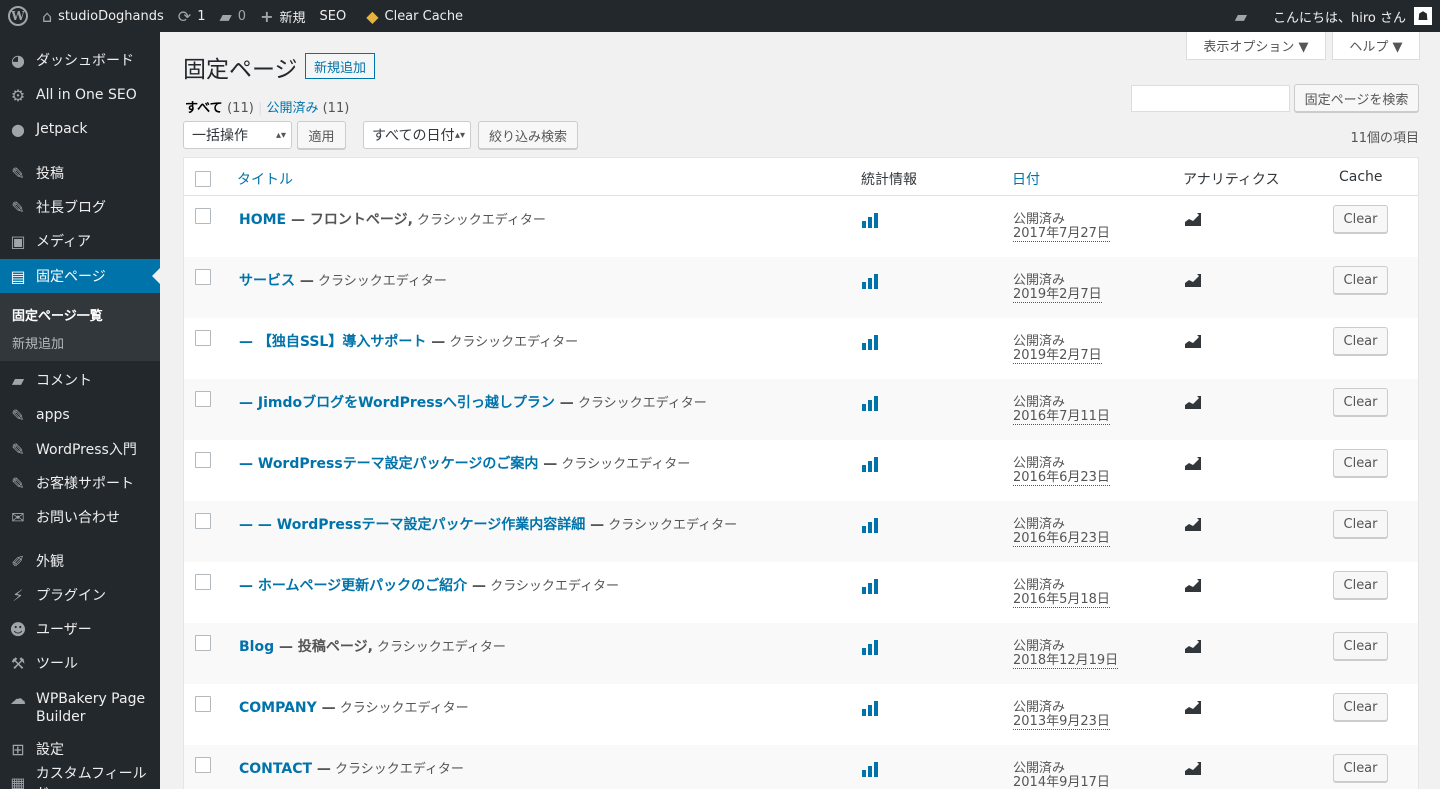  Describe the element at coordinates (237, 135) in the screenshot. I see `bulk-action-select: 一括操作 ▴▾` at that location.